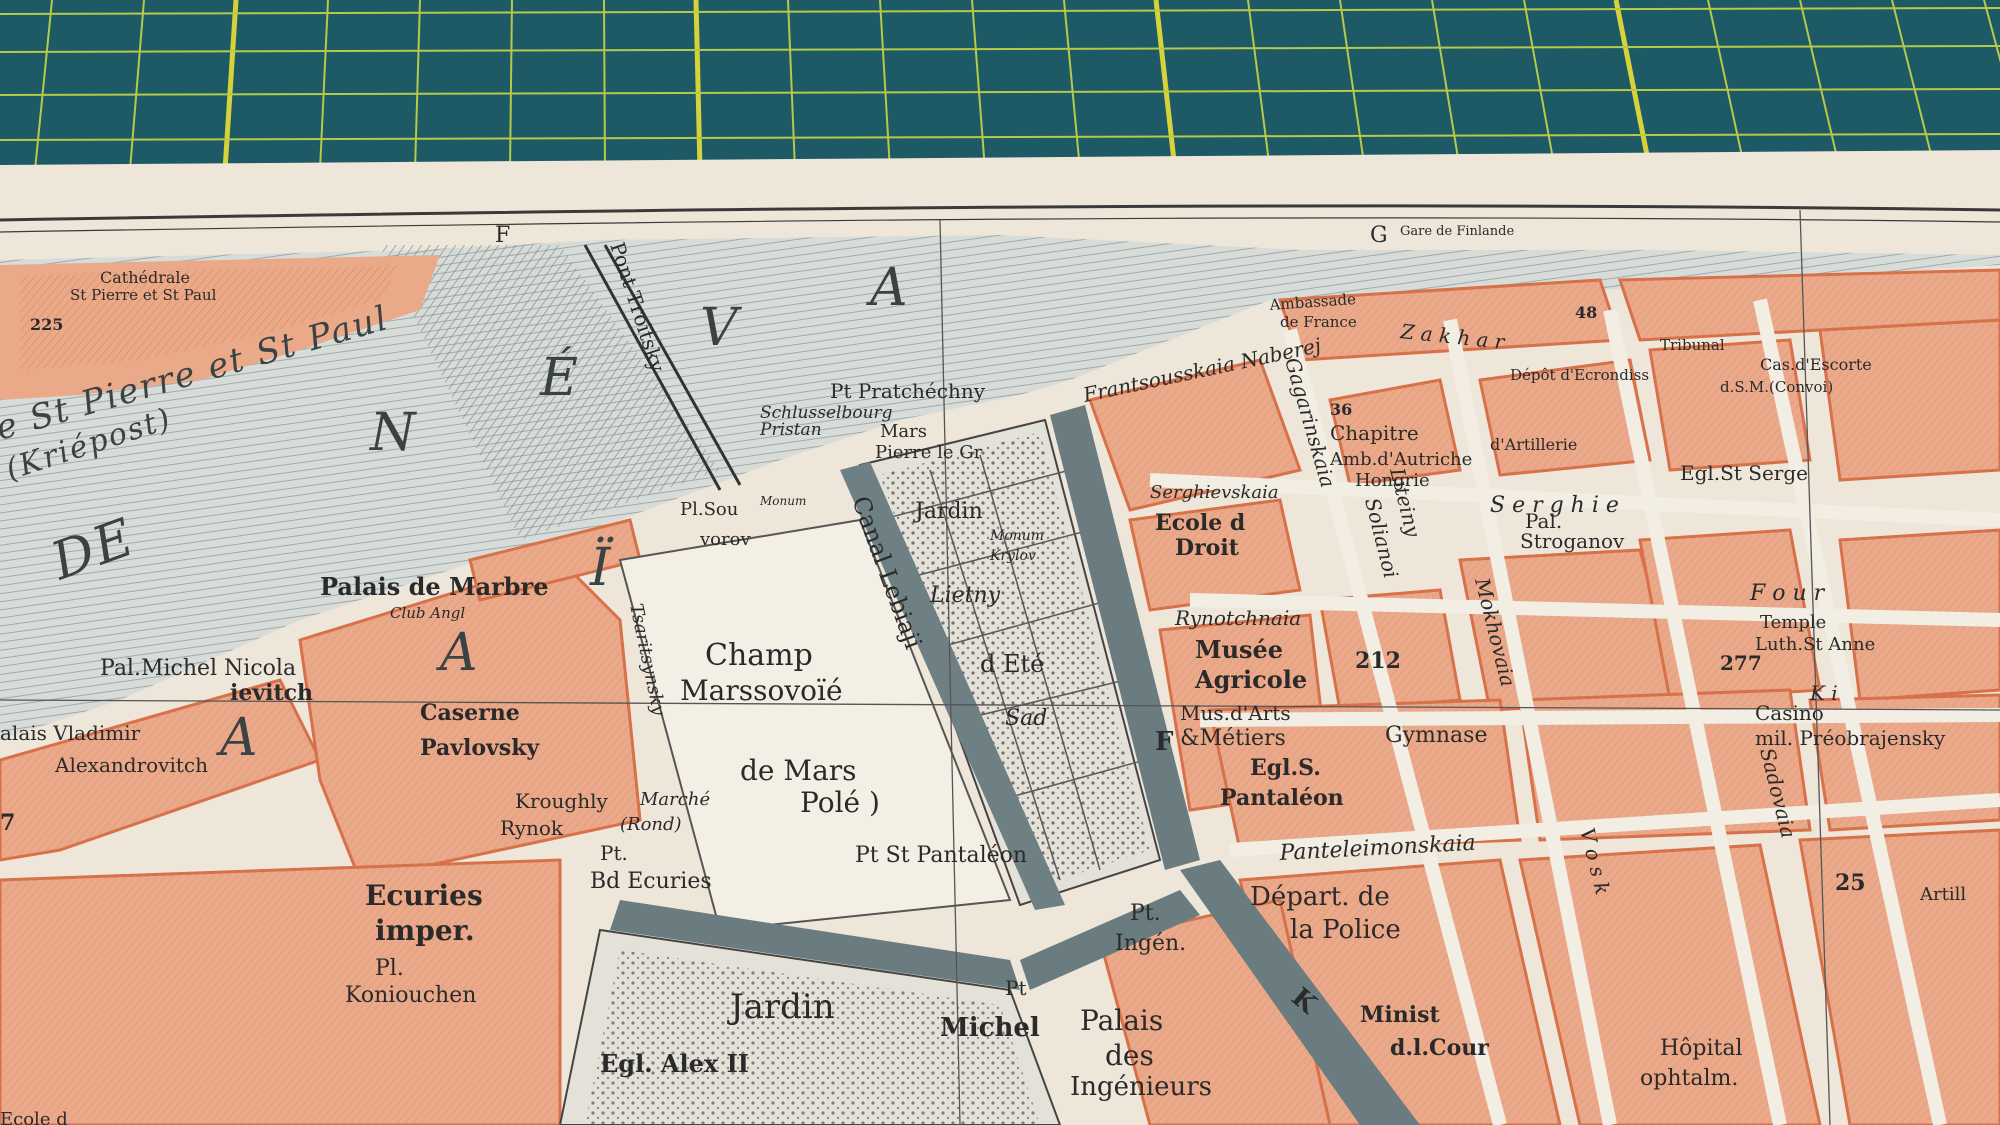  I want to click on label-agricole: Agricole, so click(1250, 679).